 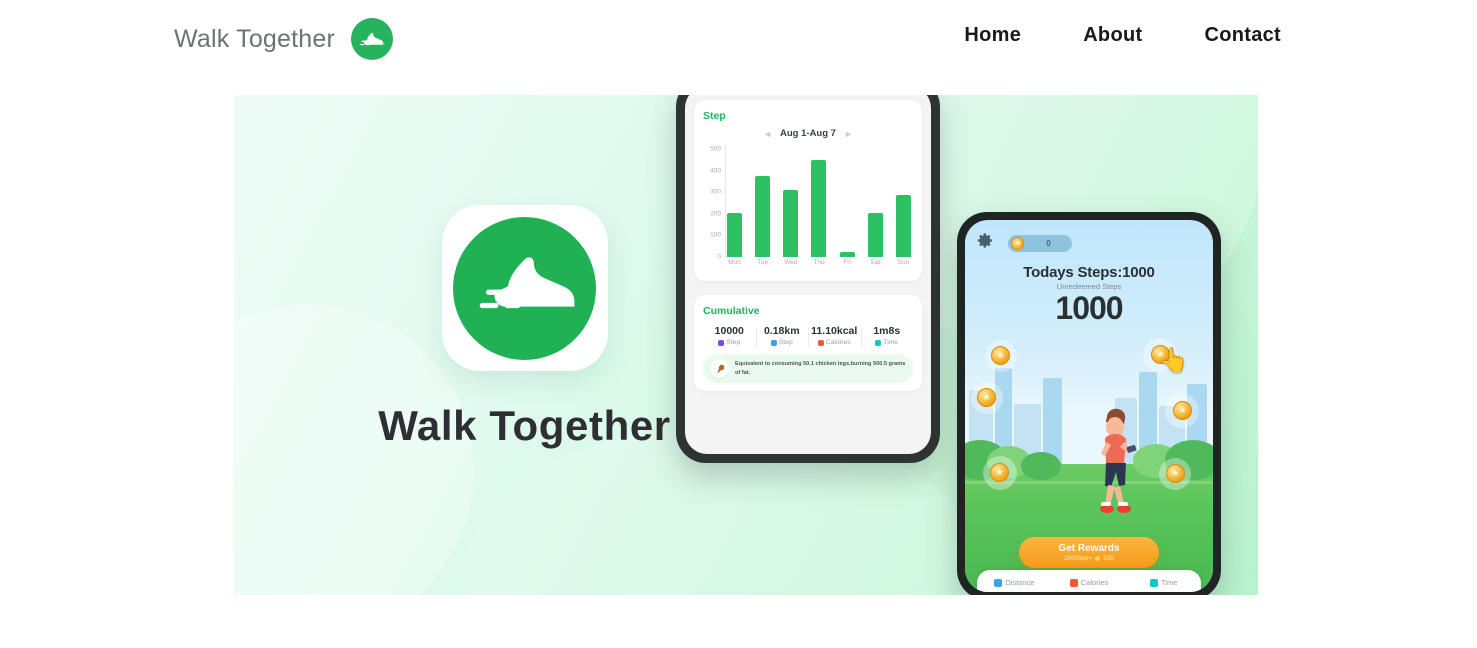 I want to click on chart-y-axis: 500 400 300 200 100 0, so click(x=714, y=203).